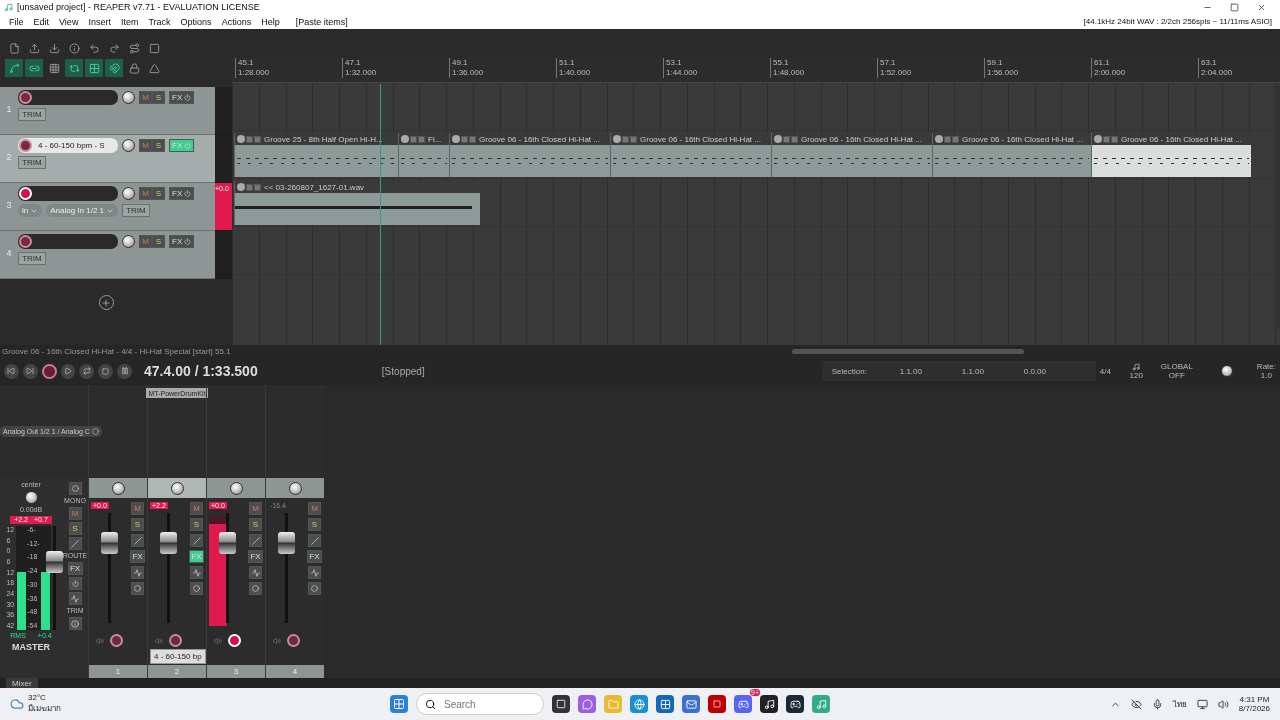 Image resolution: width=1280 pixels, height=720 pixels. Describe the element at coordinates (82, 210) in the screenshot. I see `input-selector: Analog In 1/2 1` at that location.